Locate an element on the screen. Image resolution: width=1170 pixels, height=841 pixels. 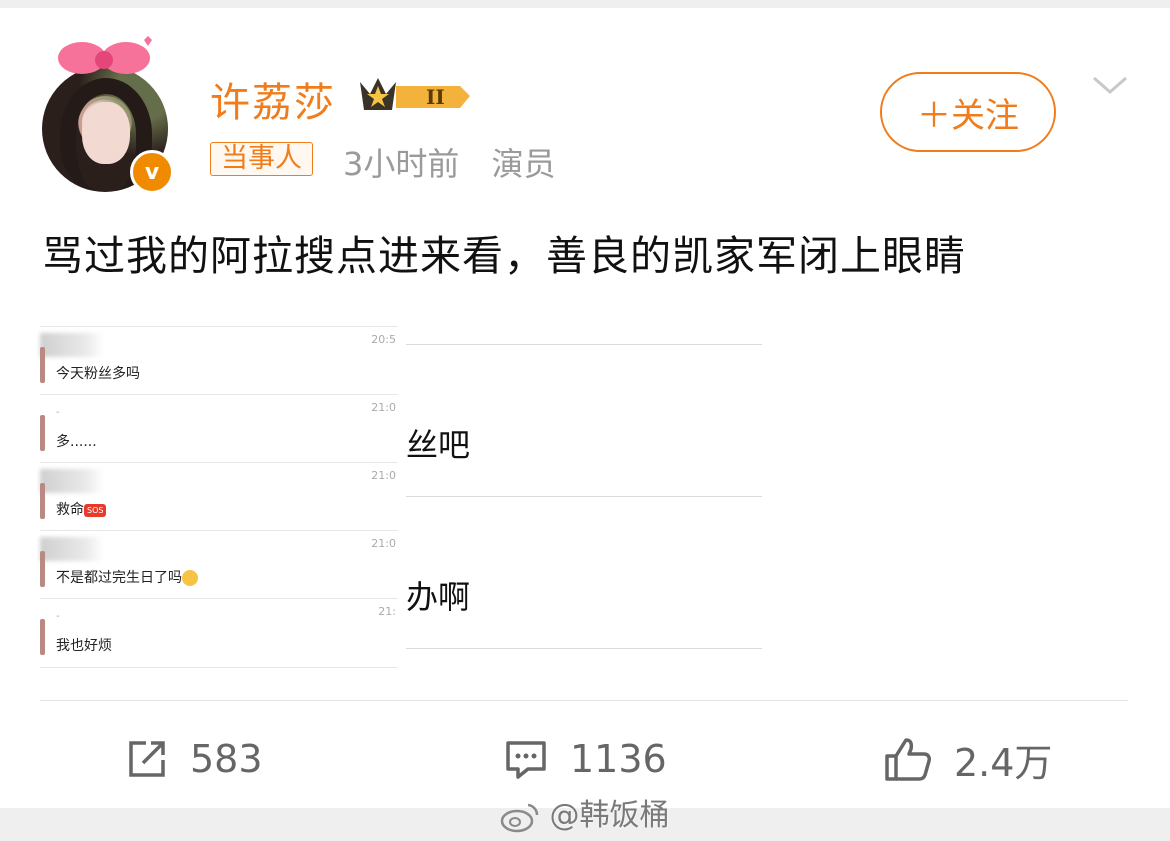
thumbs-up-icon is located at coordinates (908, 759).